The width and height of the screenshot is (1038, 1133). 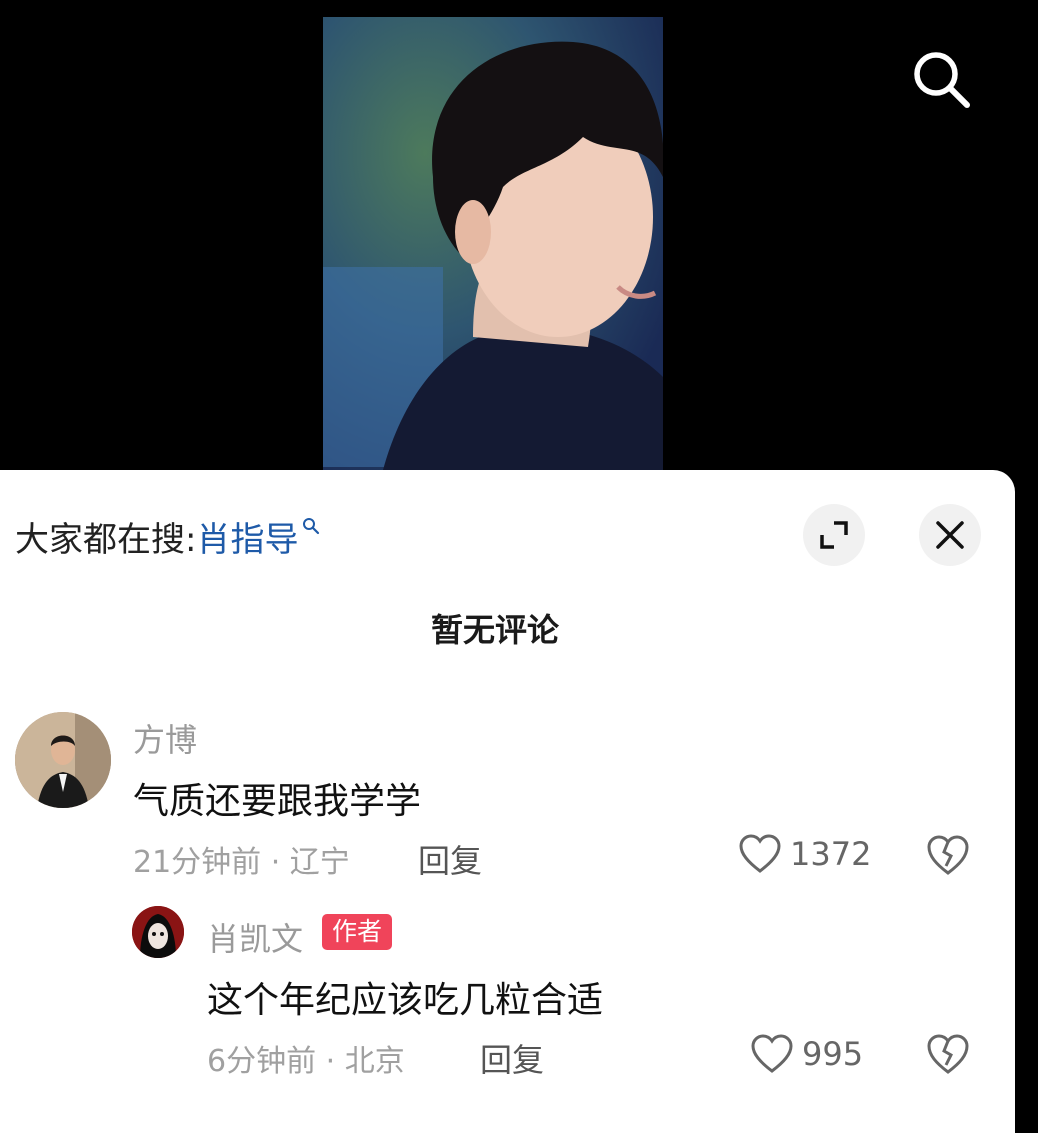 What do you see at coordinates (106, 539) in the screenshot?
I see `hot-search-prefix: 大家都在搜:` at bounding box center [106, 539].